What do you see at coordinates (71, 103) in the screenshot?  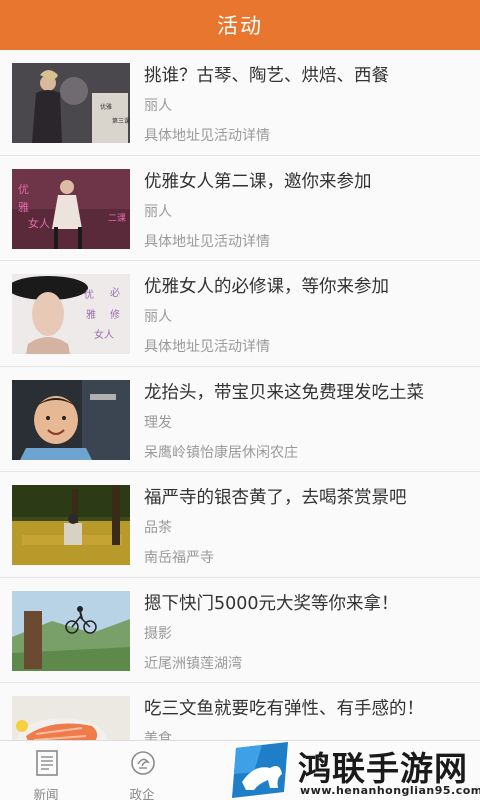 I see `activity-thumbnail: 优雅 第三课` at bounding box center [71, 103].